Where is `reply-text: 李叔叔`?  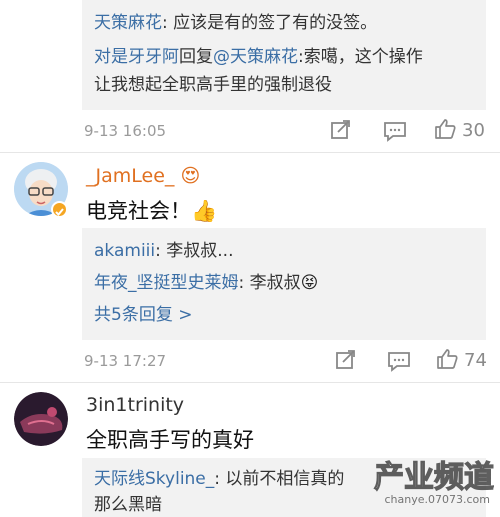 reply-text: 李叔叔 is located at coordinates (275, 283).